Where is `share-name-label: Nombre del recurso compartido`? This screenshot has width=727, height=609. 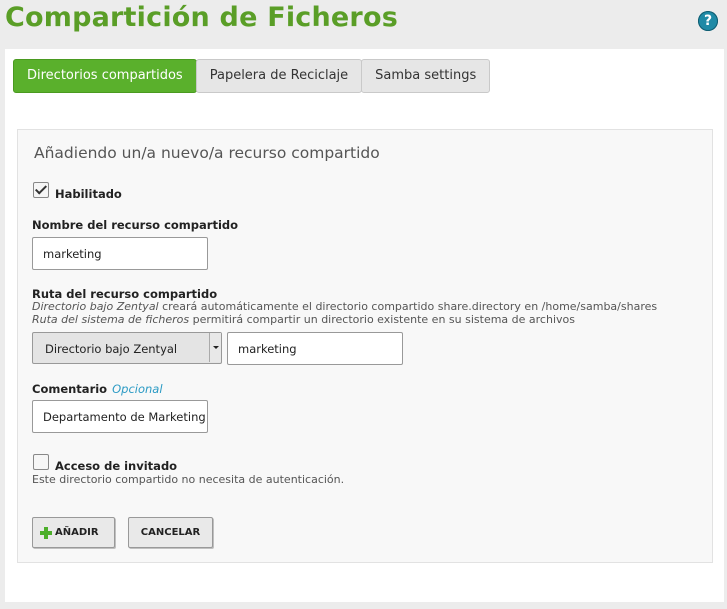
share-name-label: Nombre del recurso compartido is located at coordinates (135, 225).